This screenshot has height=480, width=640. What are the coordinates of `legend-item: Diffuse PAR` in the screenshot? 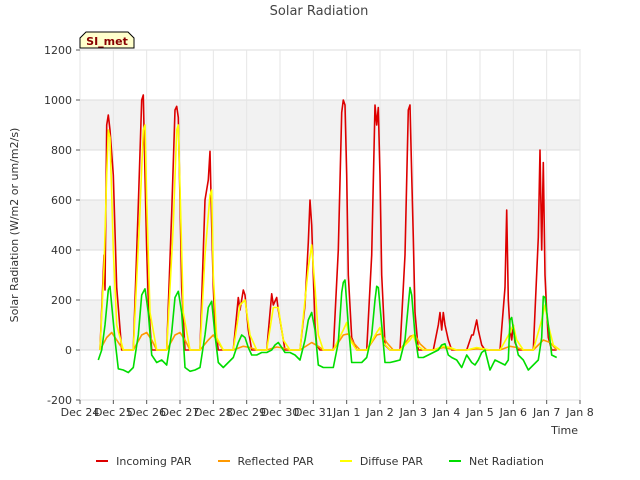 It's located at (381, 461).